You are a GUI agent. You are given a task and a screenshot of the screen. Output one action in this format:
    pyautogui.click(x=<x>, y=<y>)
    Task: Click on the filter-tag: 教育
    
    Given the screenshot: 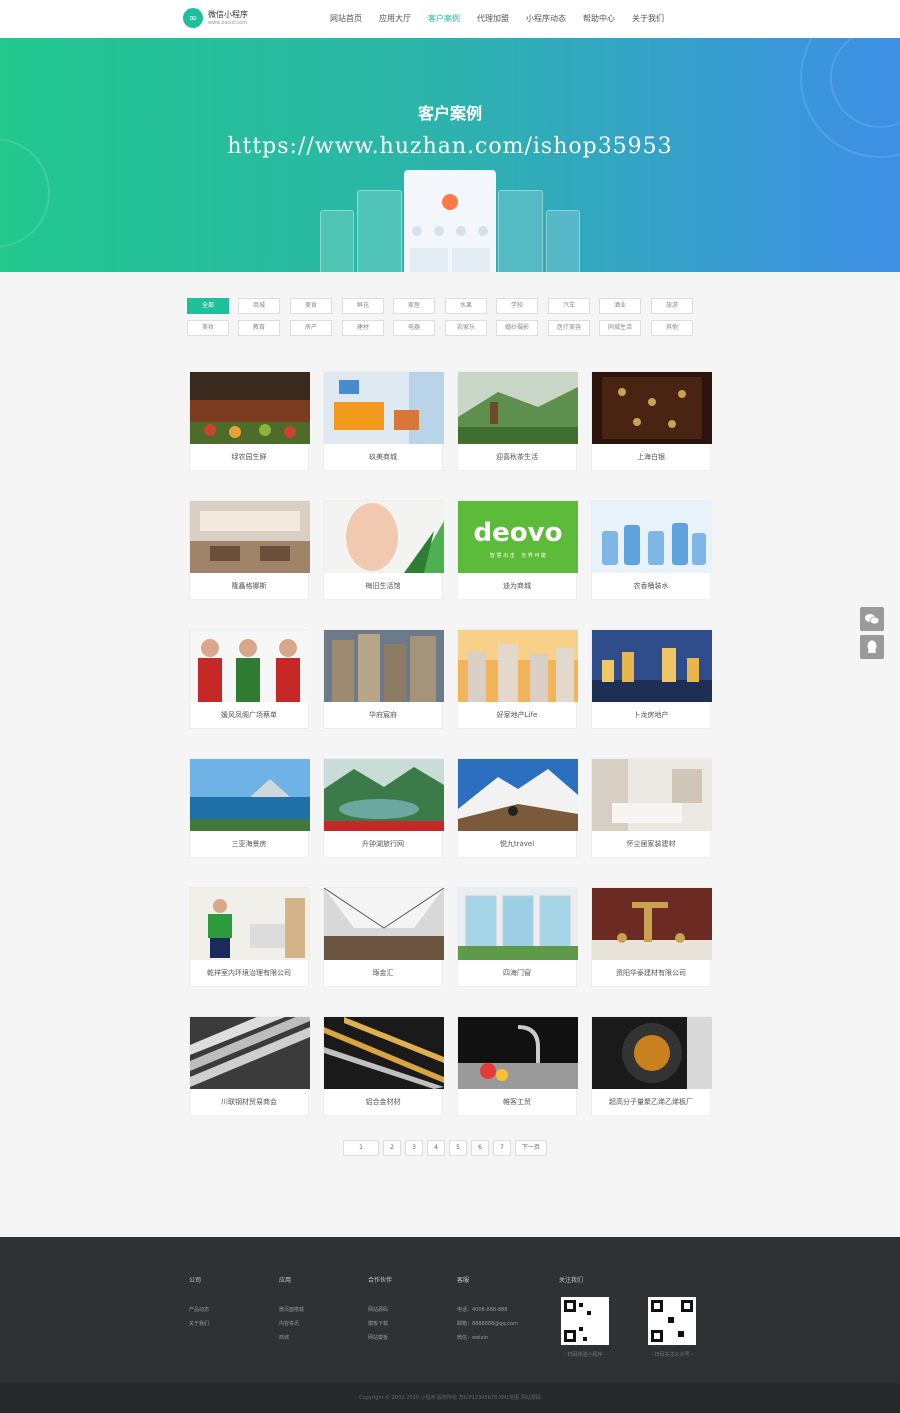 What is the action you would take?
    pyautogui.click(x=259, y=328)
    